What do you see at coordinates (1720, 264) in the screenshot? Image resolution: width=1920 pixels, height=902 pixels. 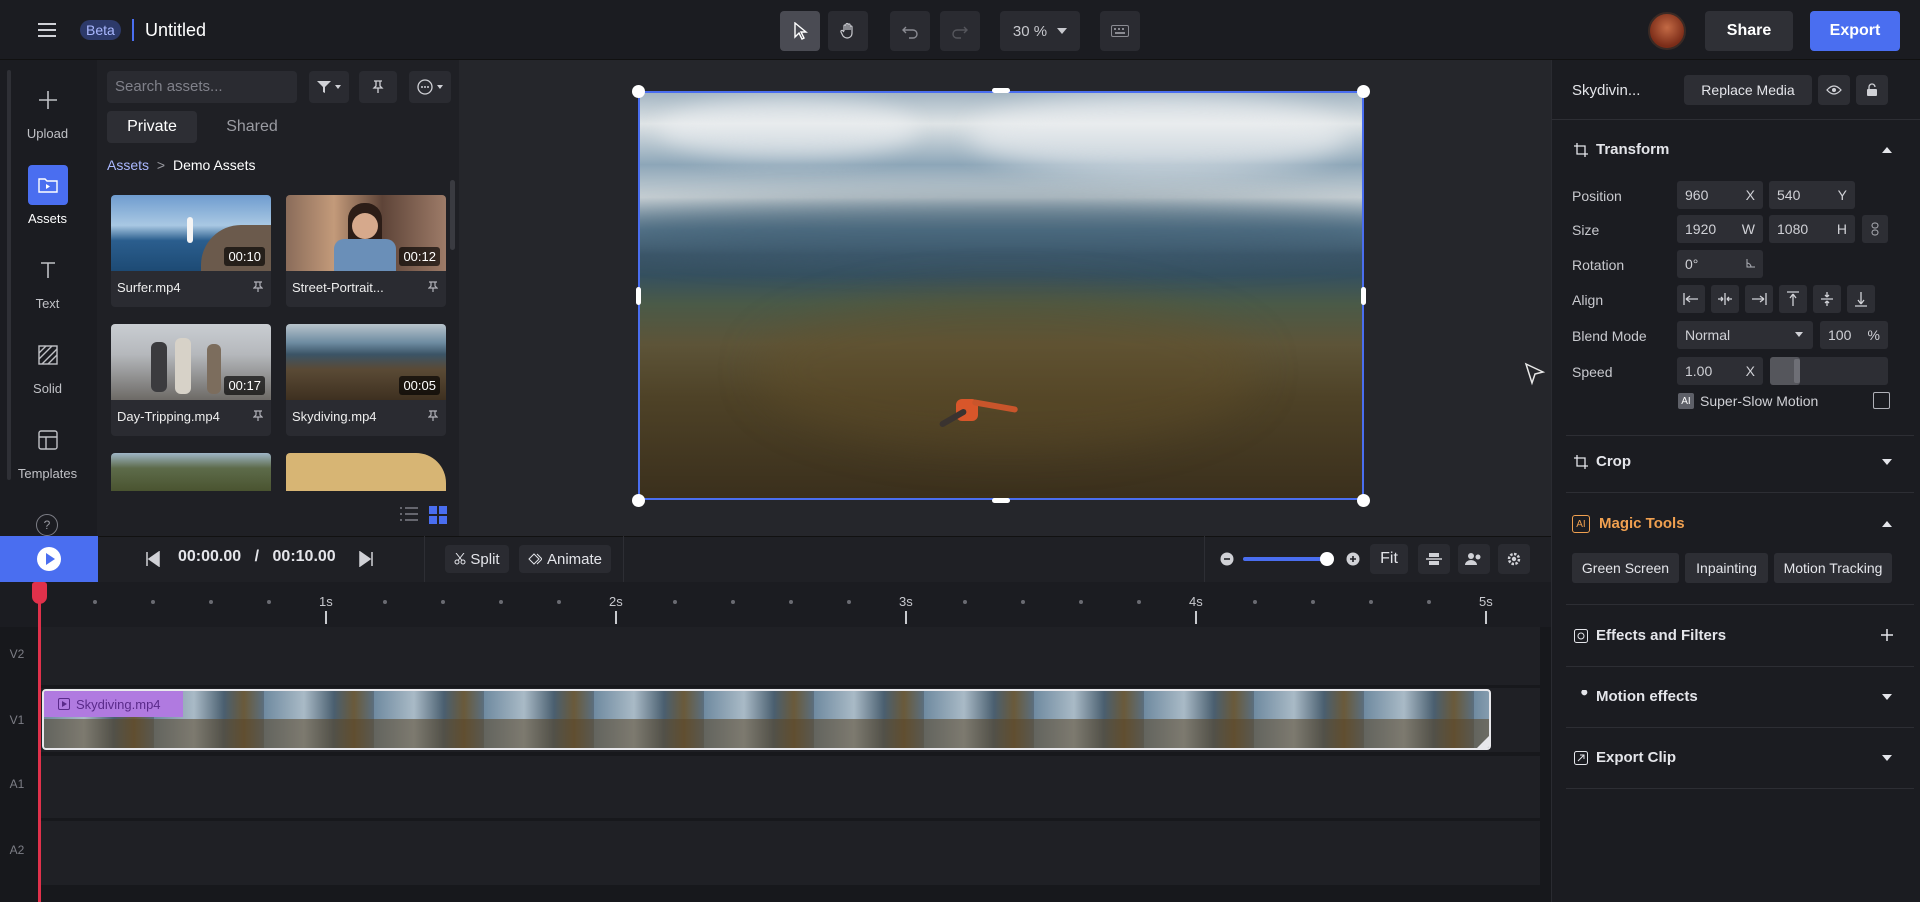 I see `rotation-input: 0°` at bounding box center [1720, 264].